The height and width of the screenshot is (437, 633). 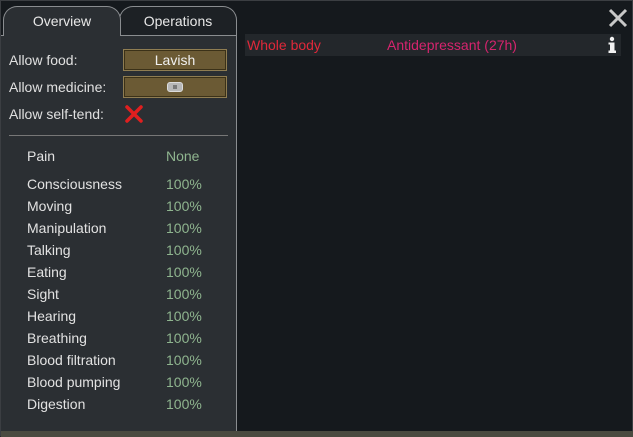 What do you see at coordinates (43, 294) in the screenshot?
I see `capacity-label: Sight` at bounding box center [43, 294].